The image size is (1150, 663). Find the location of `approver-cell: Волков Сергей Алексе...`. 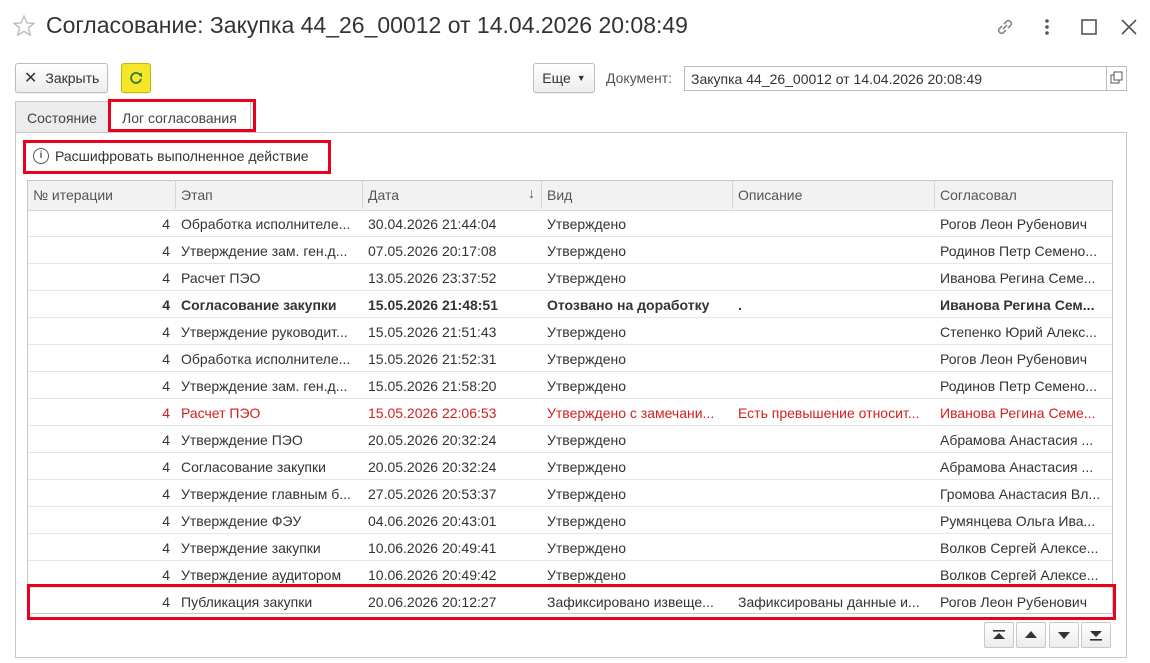

approver-cell: Волков Сергей Алексе... is located at coordinates (1019, 575).